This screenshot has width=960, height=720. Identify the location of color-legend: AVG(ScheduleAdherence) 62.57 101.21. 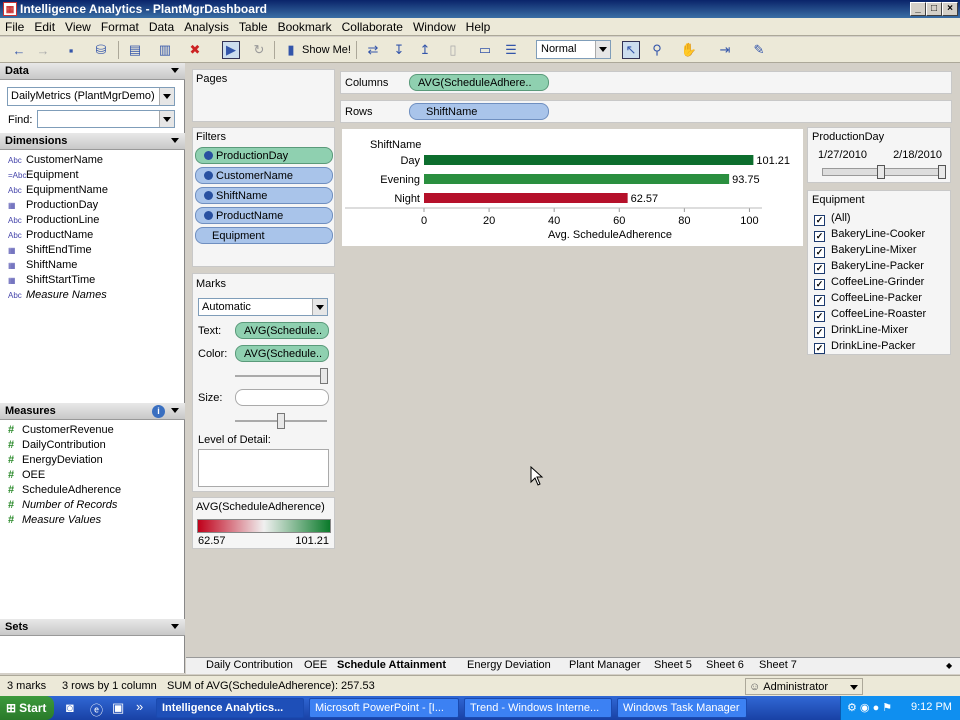
(263, 523).